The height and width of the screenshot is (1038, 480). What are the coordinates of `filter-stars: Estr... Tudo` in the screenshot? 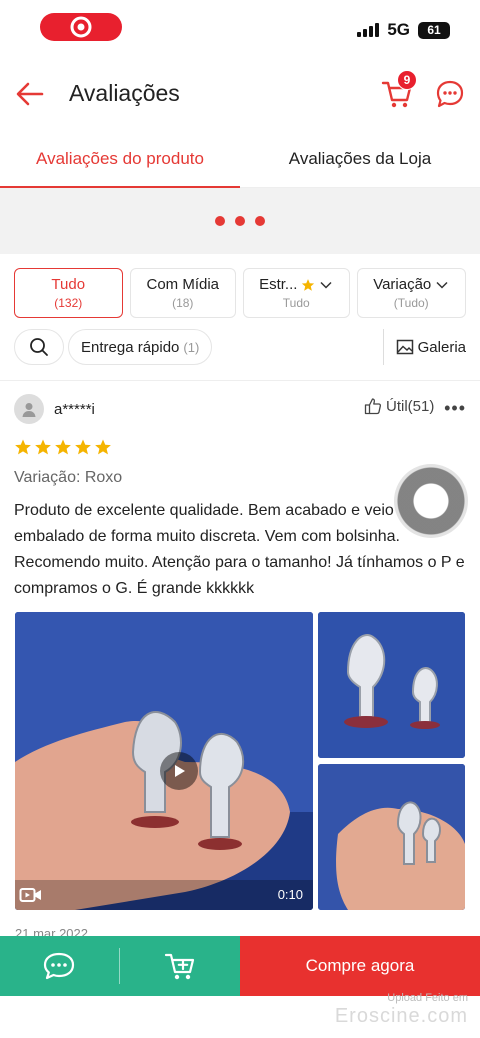 It's located at (296, 293).